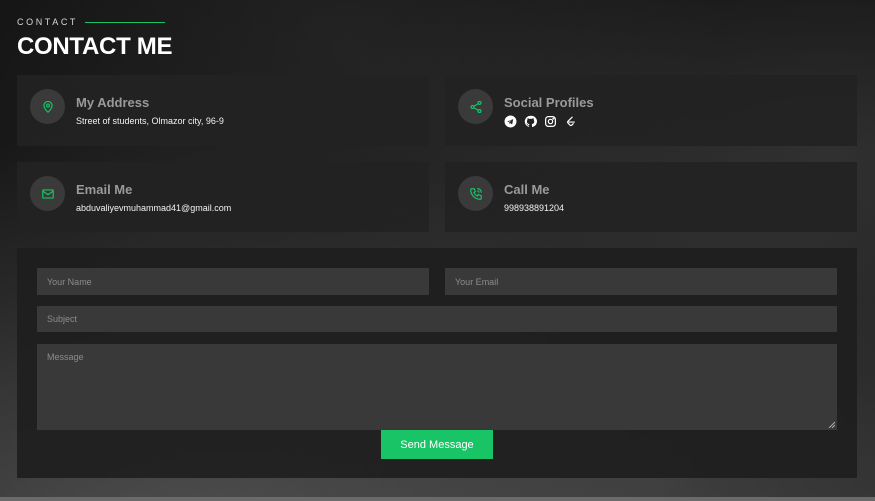  Describe the element at coordinates (831, 424) in the screenshot. I see `resize-grip-icon` at that location.